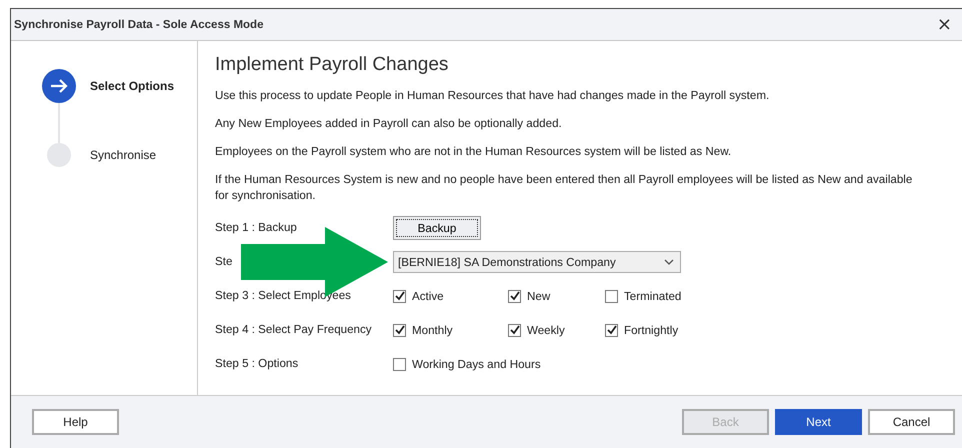 This screenshot has height=448, width=962. What do you see at coordinates (537, 262) in the screenshot?
I see `company-dropdown: [BERNIE18] SA Demonstrations Company` at bounding box center [537, 262].